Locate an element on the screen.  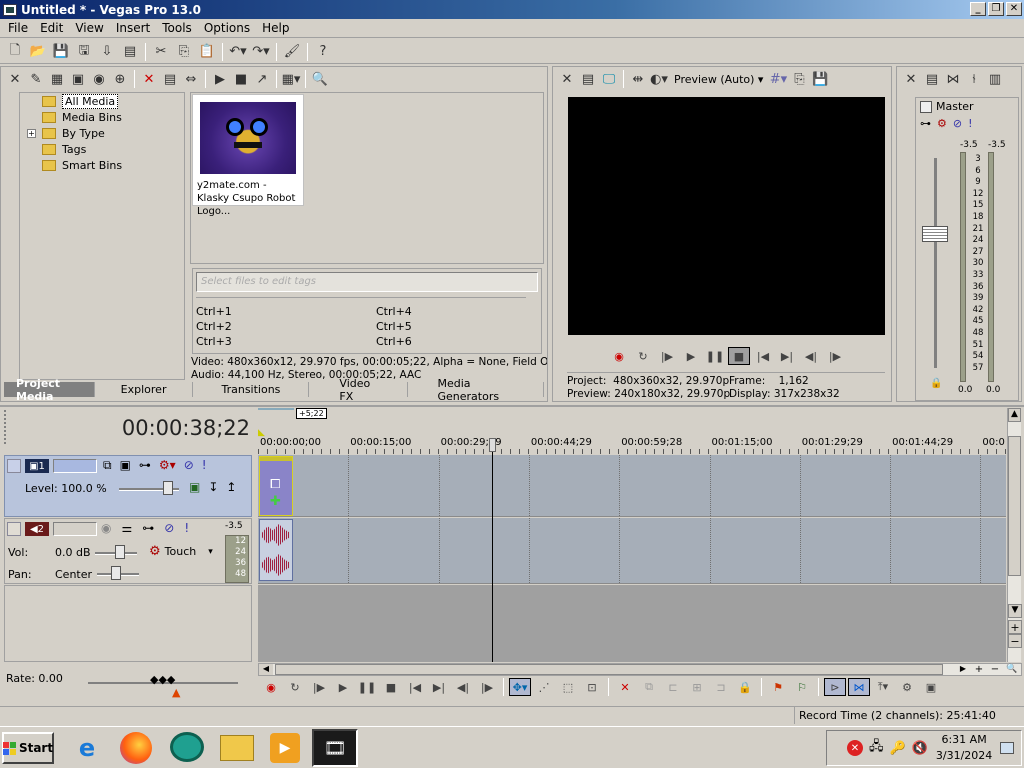
close-button: ✕ is located at coordinates (1014, 9).